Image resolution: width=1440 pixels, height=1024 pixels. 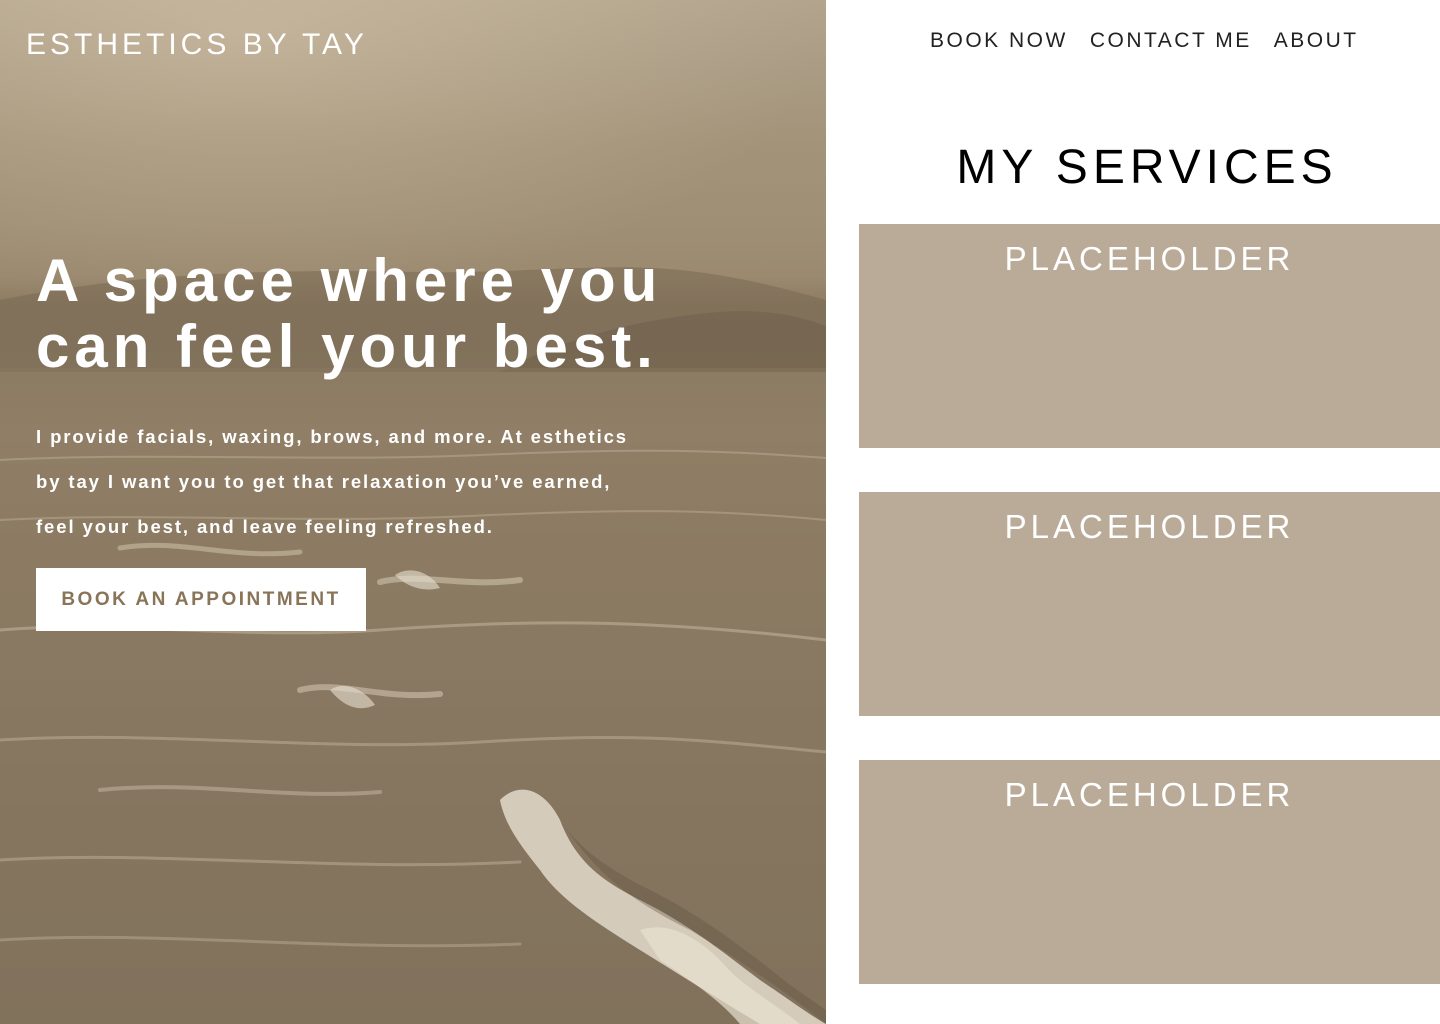 What do you see at coordinates (1149, 604) in the screenshot?
I see `service-card-2: PLACEHOLDER` at bounding box center [1149, 604].